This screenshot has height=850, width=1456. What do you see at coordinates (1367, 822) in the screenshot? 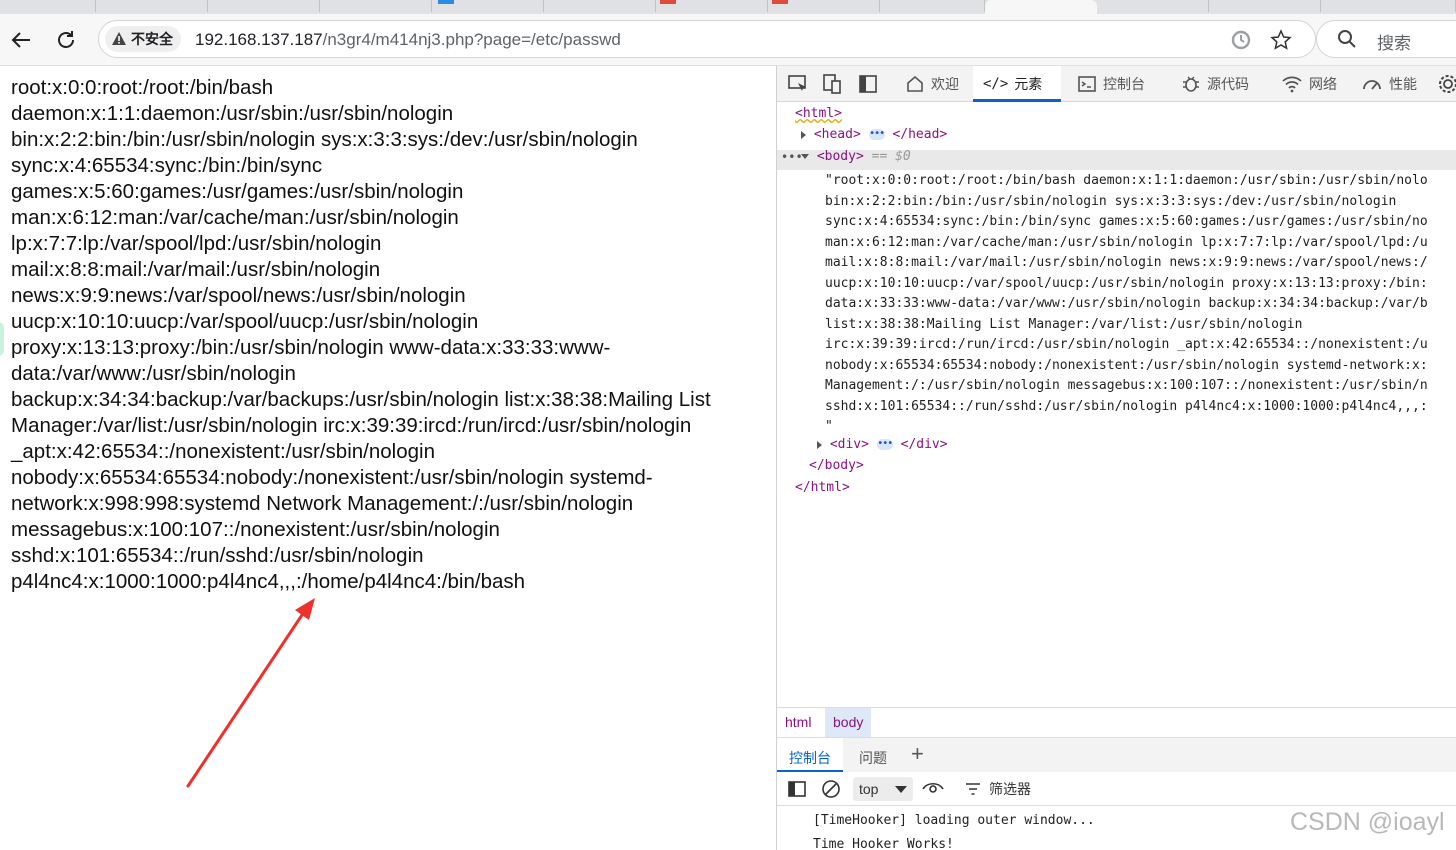
I see `watermark: CSDN @ioayl` at bounding box center [1367, 822].